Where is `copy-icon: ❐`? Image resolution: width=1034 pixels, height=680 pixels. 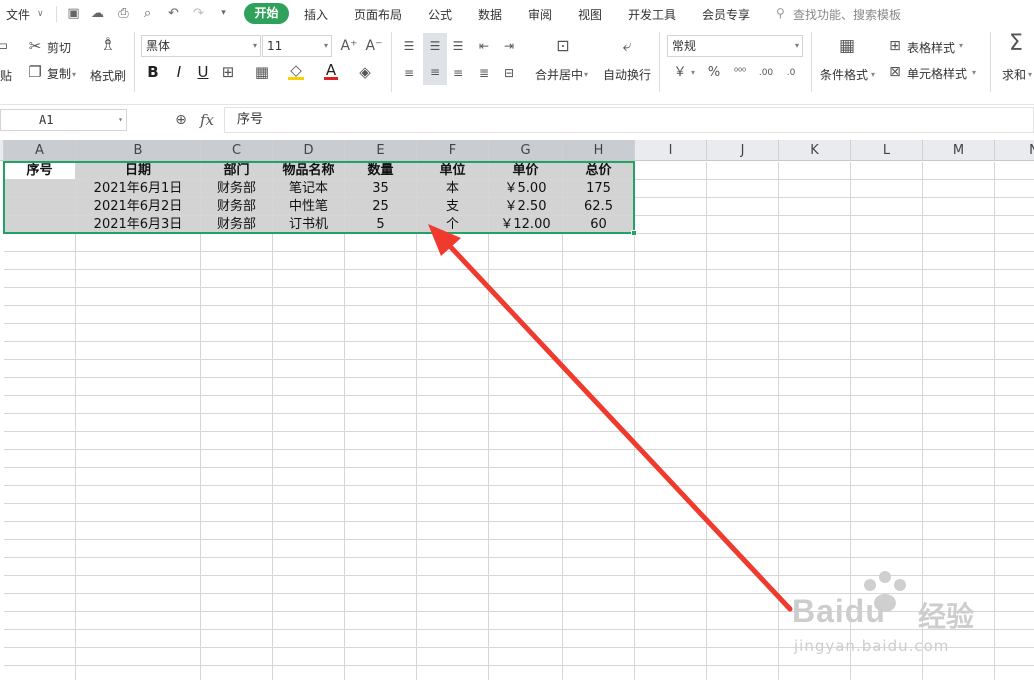
copy-icon: ❐ is located at coordinates (35, 72).